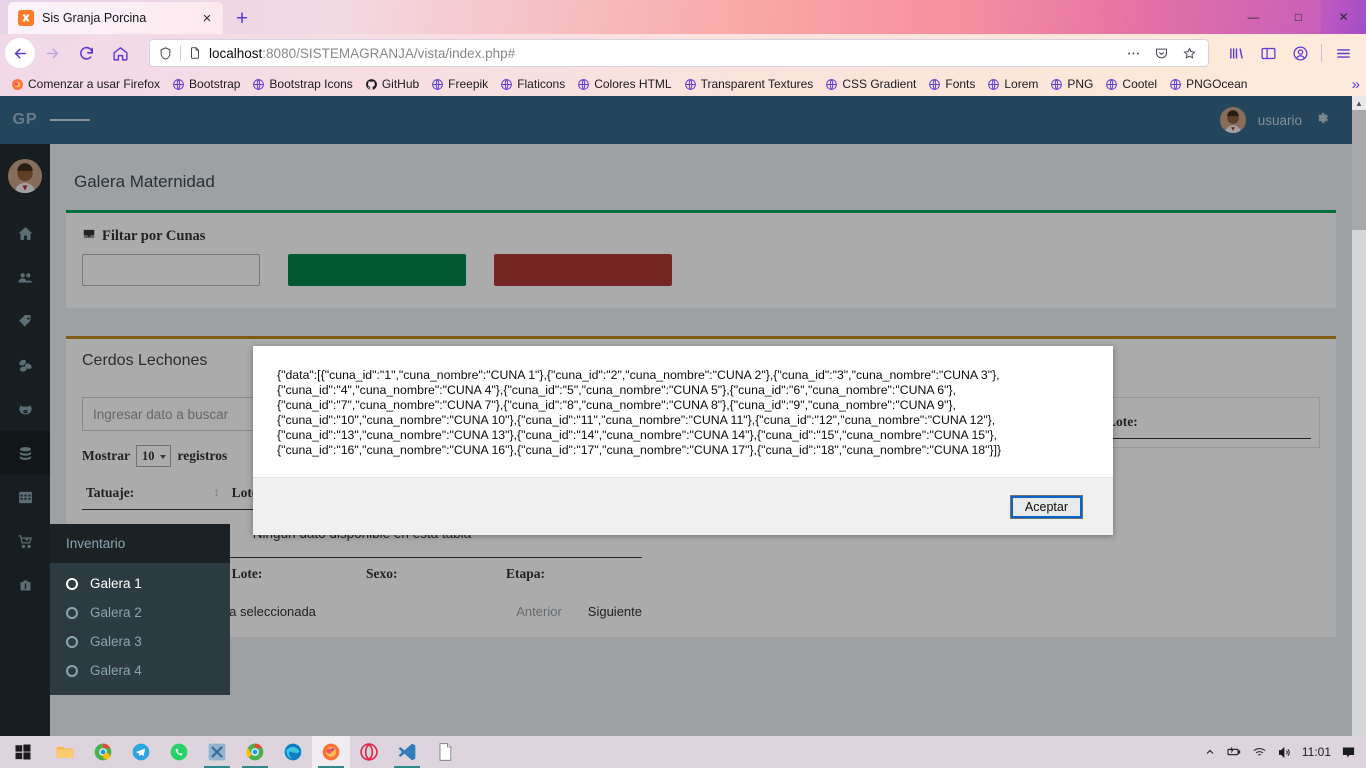 The height and width of the screenshot is (768, 1366). What do you see at coordinates (25, 120) in the screenshot?
I see `app-logo: GP` at bounding box center [25, 120].